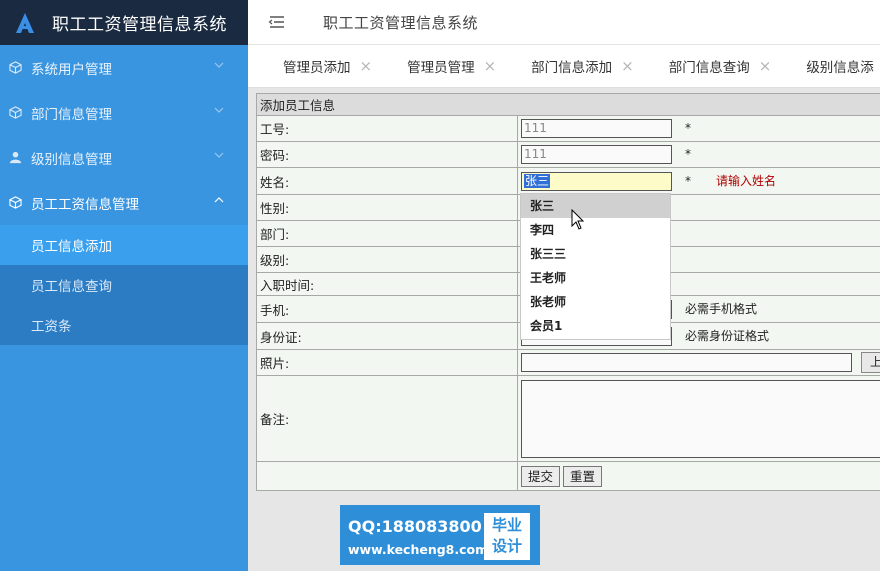 This screenshot has height=571, width=880. What do you see at coordinates (124, 325) in the screenshot?
I see `submenu-item-payslip: 工资条` at bounding box center [124, 325].